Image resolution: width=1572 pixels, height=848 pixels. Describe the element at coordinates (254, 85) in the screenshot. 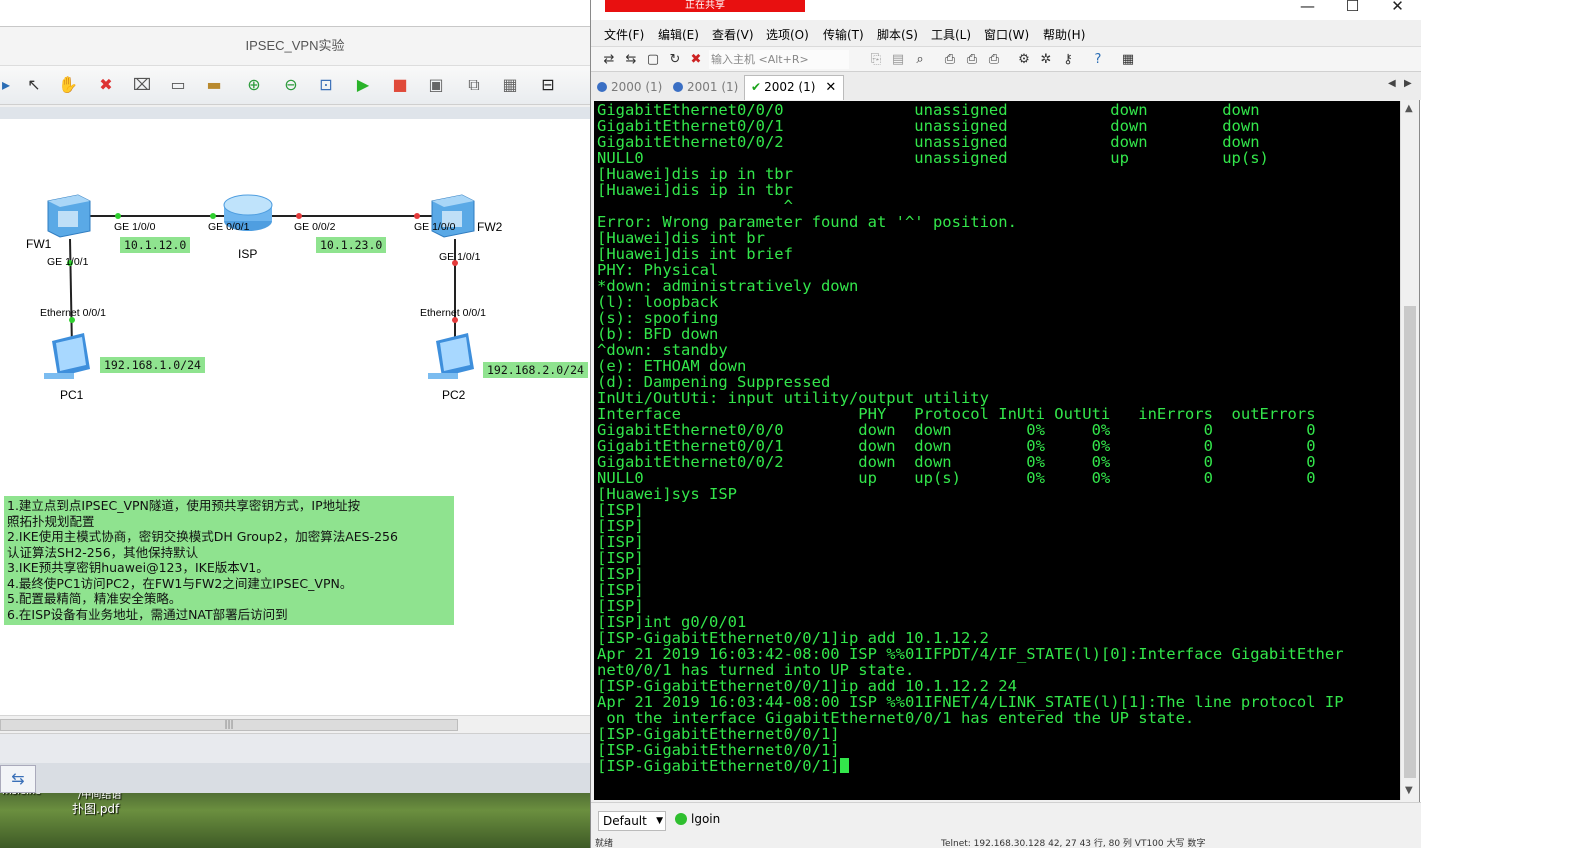

I see `zoom-in-icon: ⊕` at that location.